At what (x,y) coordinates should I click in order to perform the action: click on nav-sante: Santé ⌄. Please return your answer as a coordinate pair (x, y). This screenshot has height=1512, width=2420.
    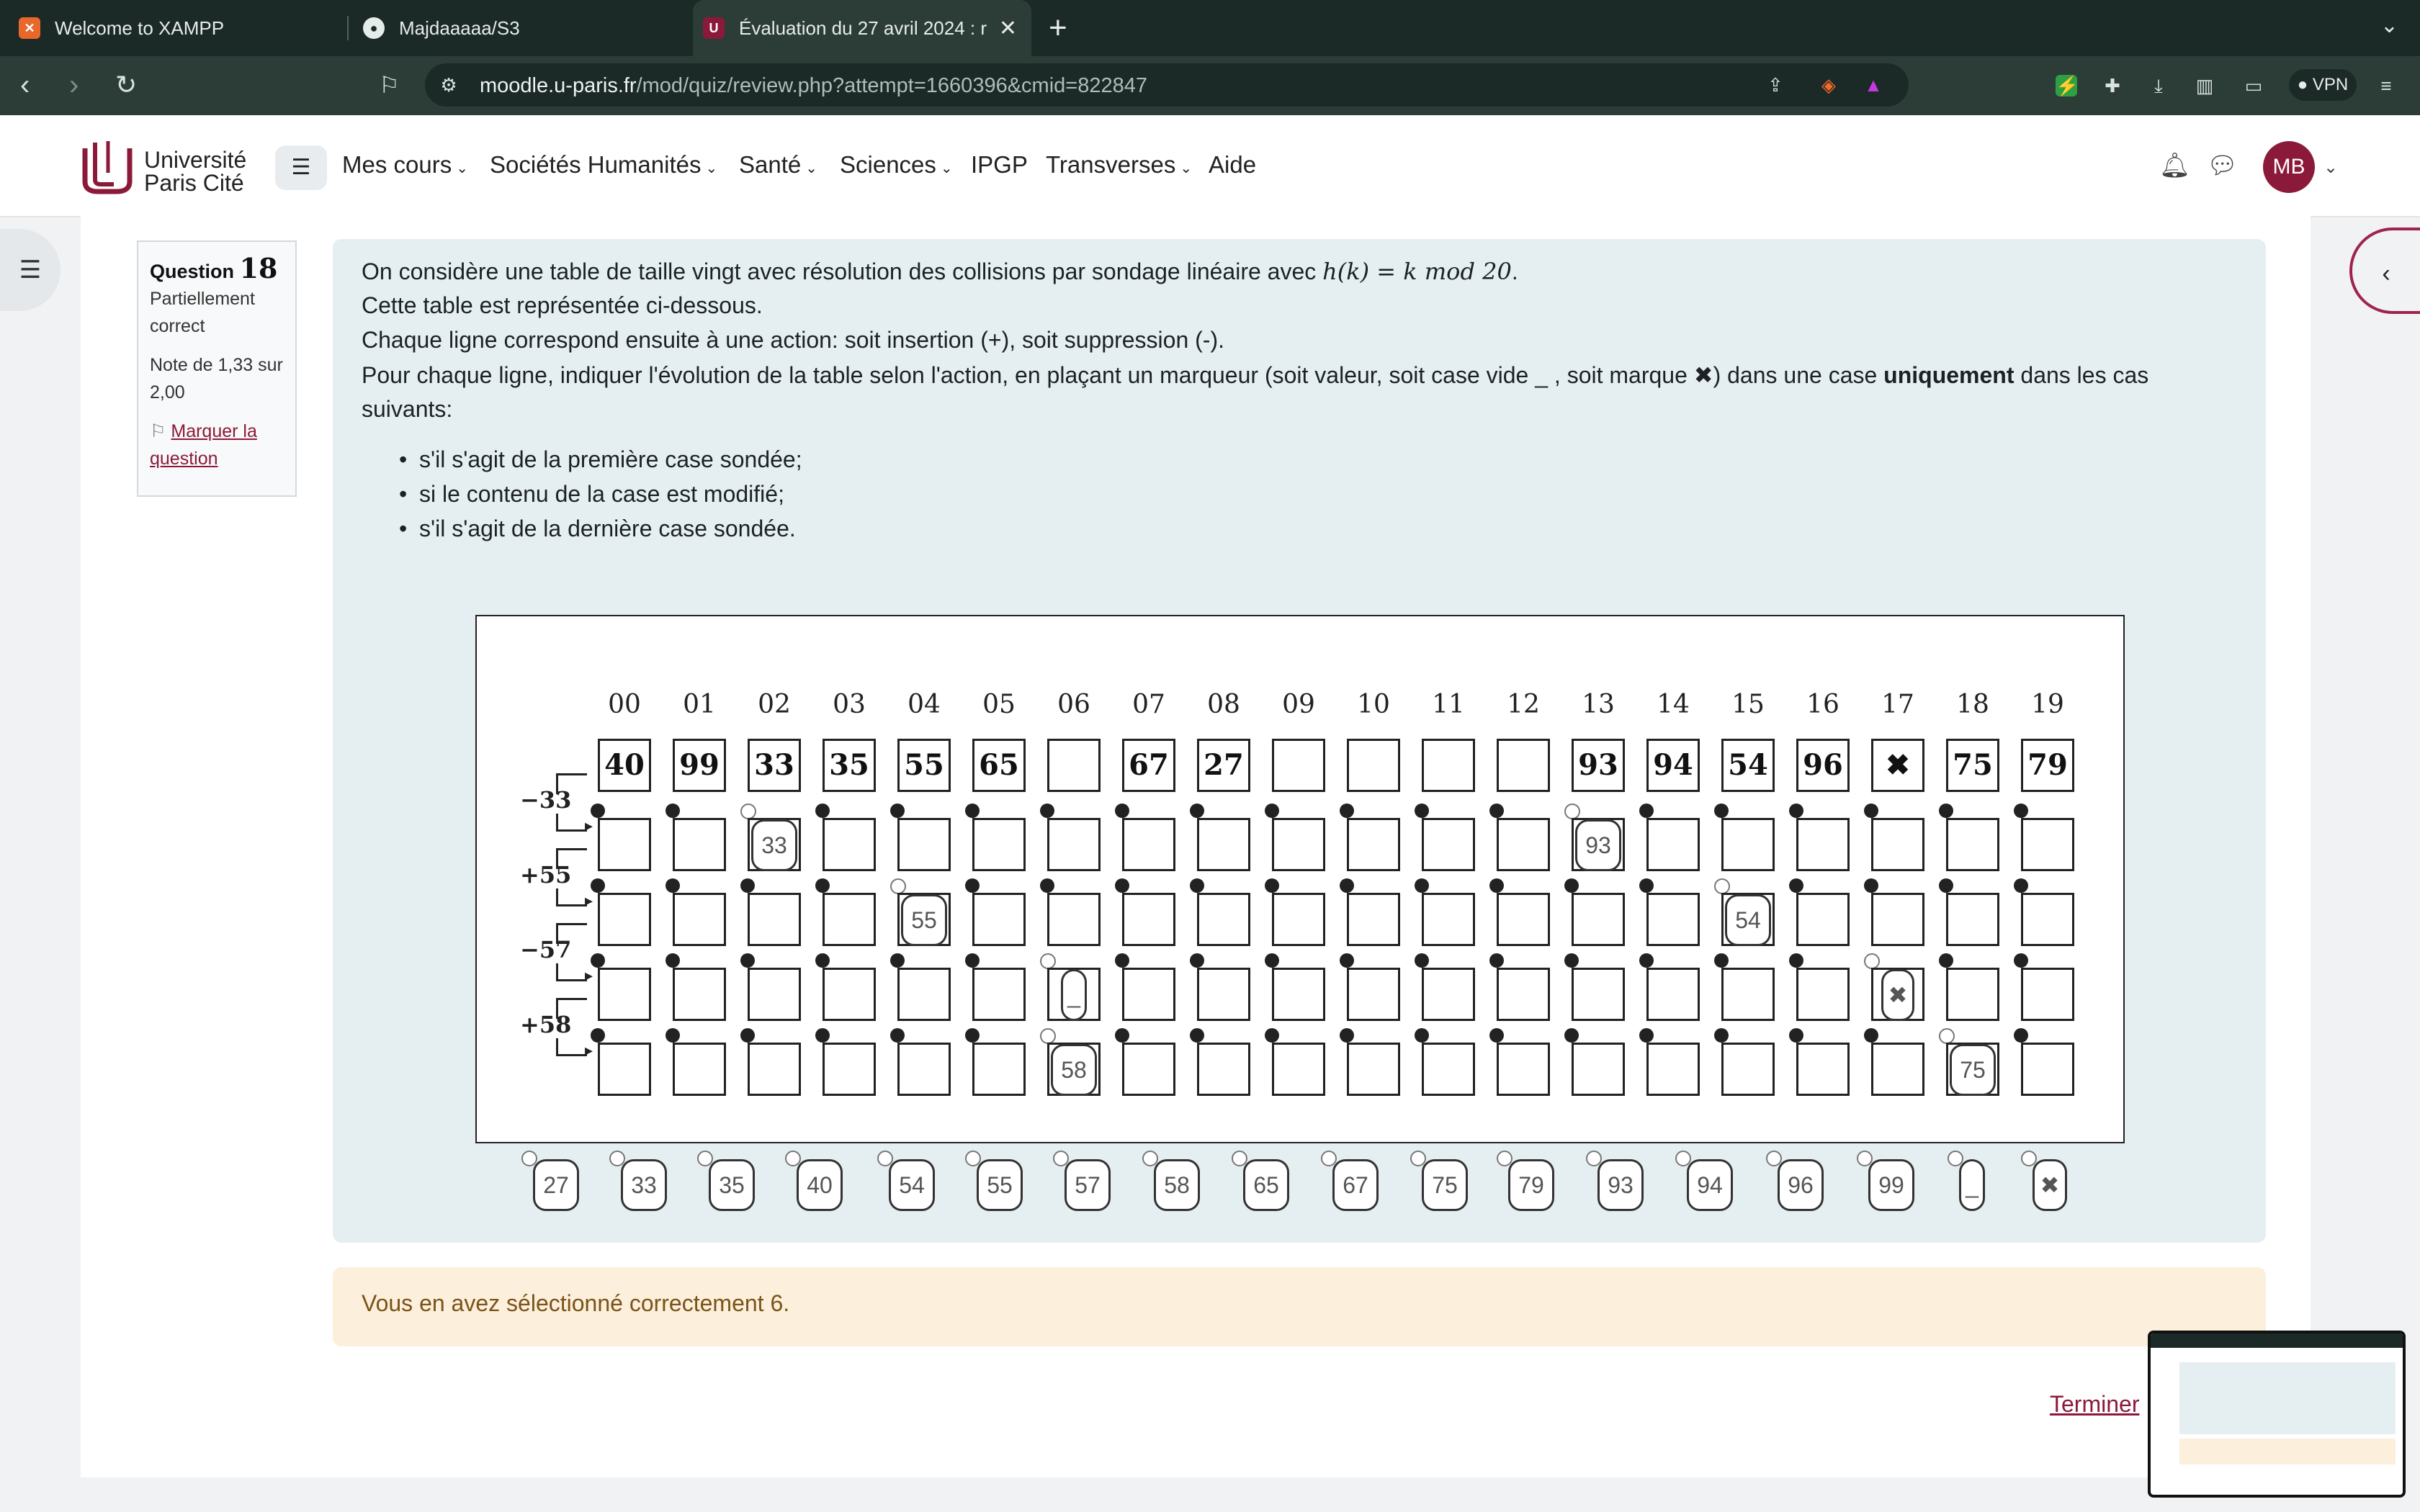
    Looking at the image, I should click on (778, 165).